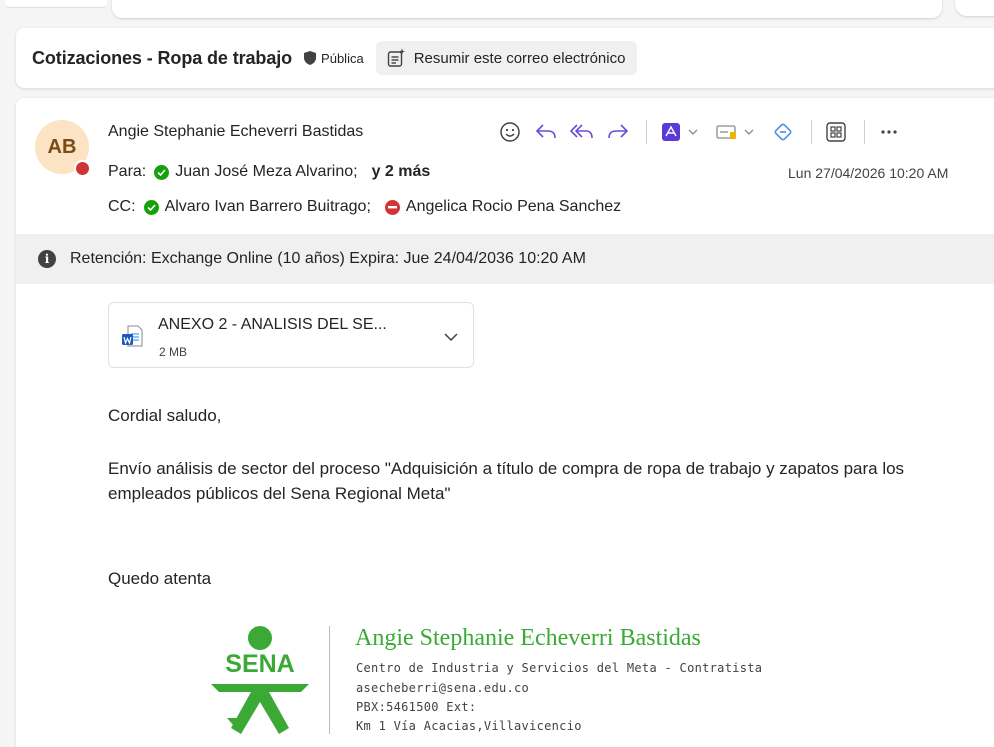  Describe the element at coordinates (268, 207) in the screenshot. I see `cc-recipient: Alvaro Ivan Barrero Buitrago;` at that location.